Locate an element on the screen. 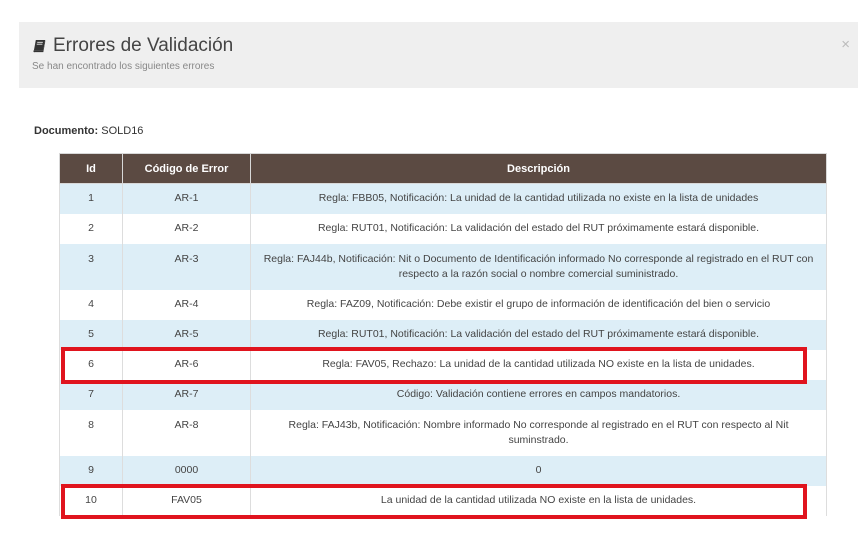 The width and height of the screenshot is (858, 542). close-button: × is located at coordinates (845, 44).